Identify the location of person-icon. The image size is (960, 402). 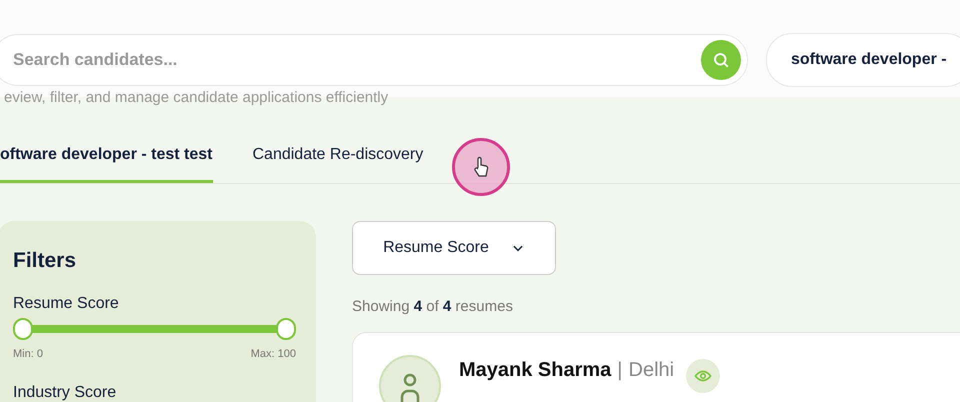
(410, 387).